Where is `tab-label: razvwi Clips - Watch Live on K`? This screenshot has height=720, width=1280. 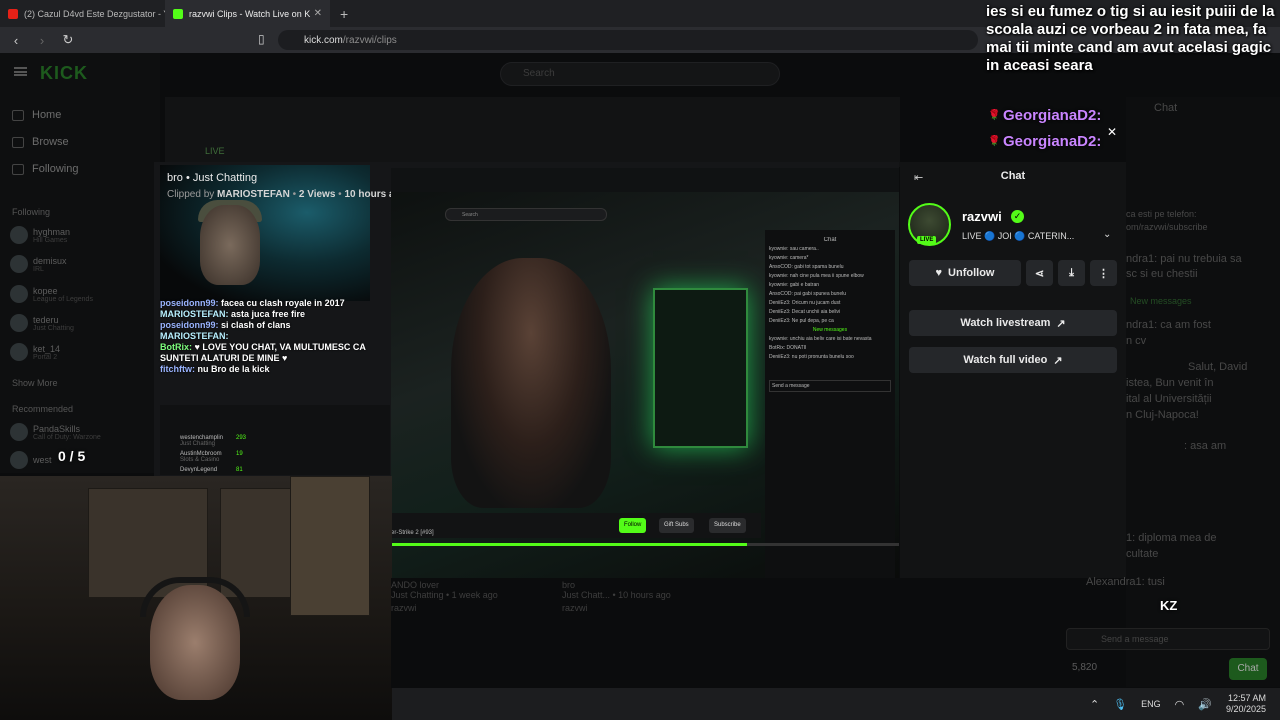
tab-label: razvwi Clips - Watch Live on K is located at coordinates (250, 13).